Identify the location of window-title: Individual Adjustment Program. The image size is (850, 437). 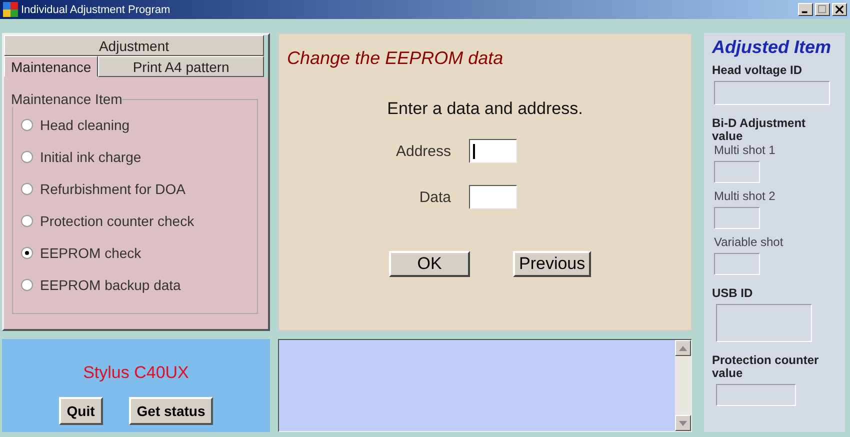
(96, 10).